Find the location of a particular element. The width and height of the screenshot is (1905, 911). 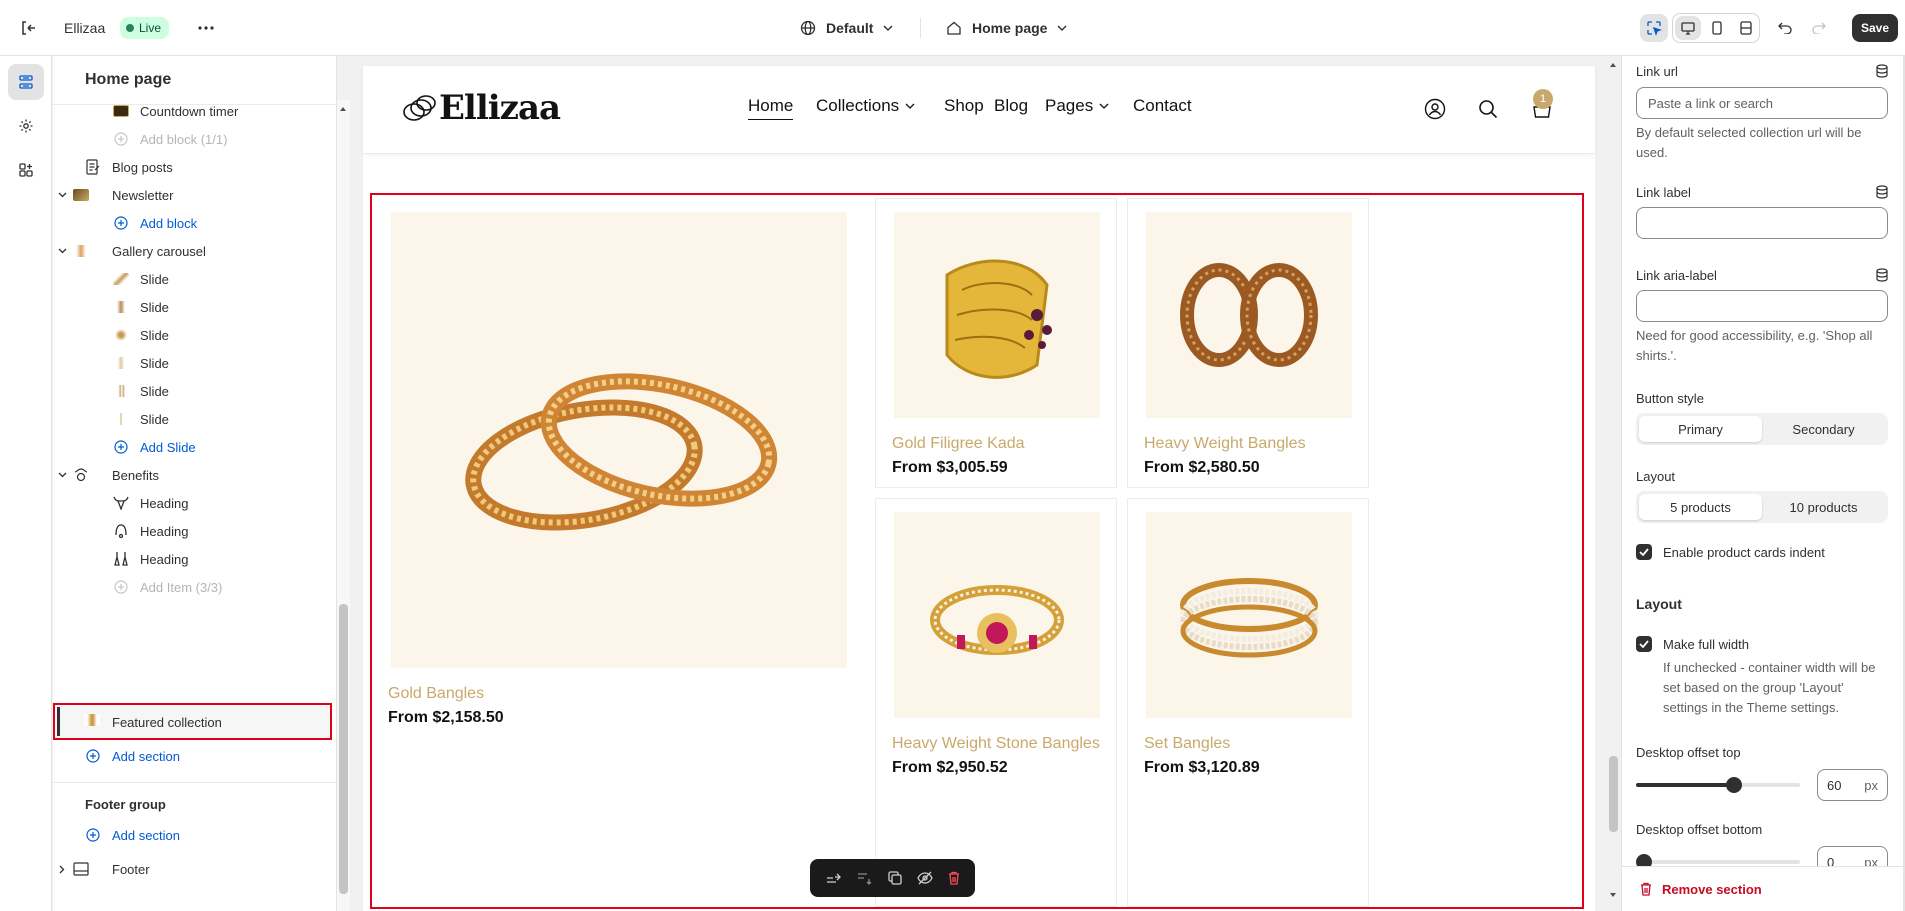

link-label-input is located at coordinates (1762, 223).